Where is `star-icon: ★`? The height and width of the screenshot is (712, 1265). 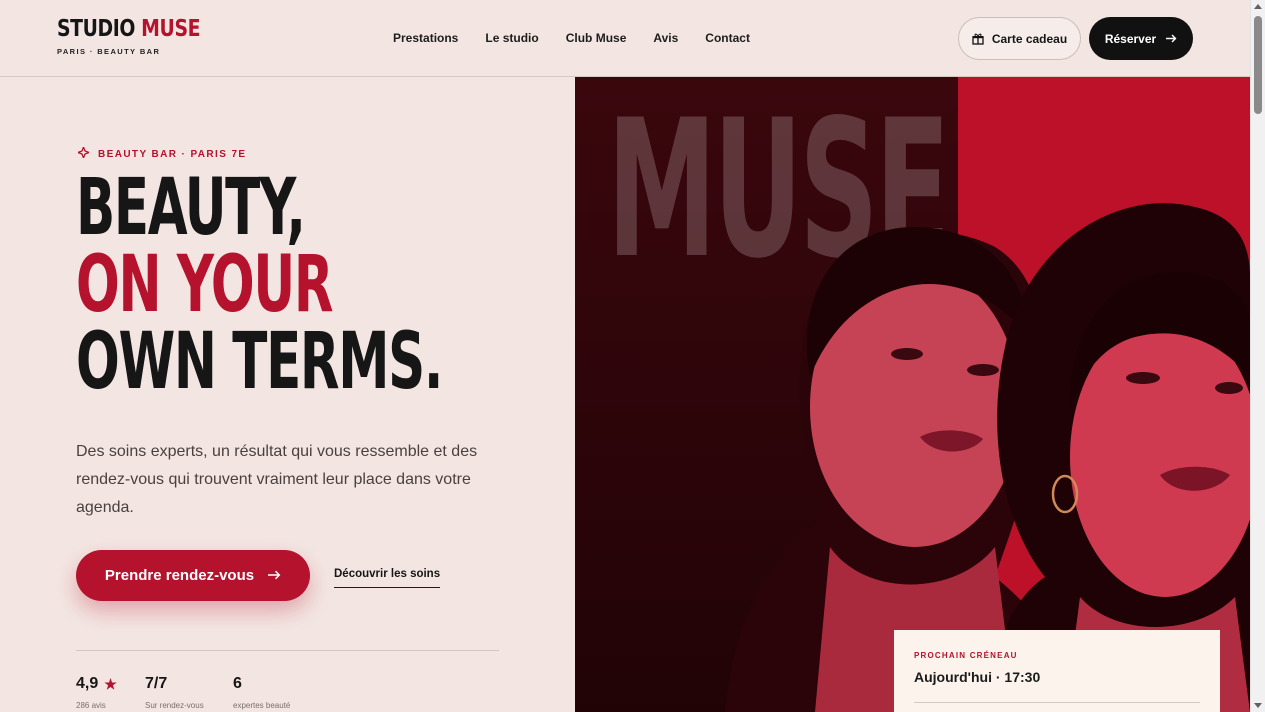
star-icon: ★ is located at coordinates (110, 683).